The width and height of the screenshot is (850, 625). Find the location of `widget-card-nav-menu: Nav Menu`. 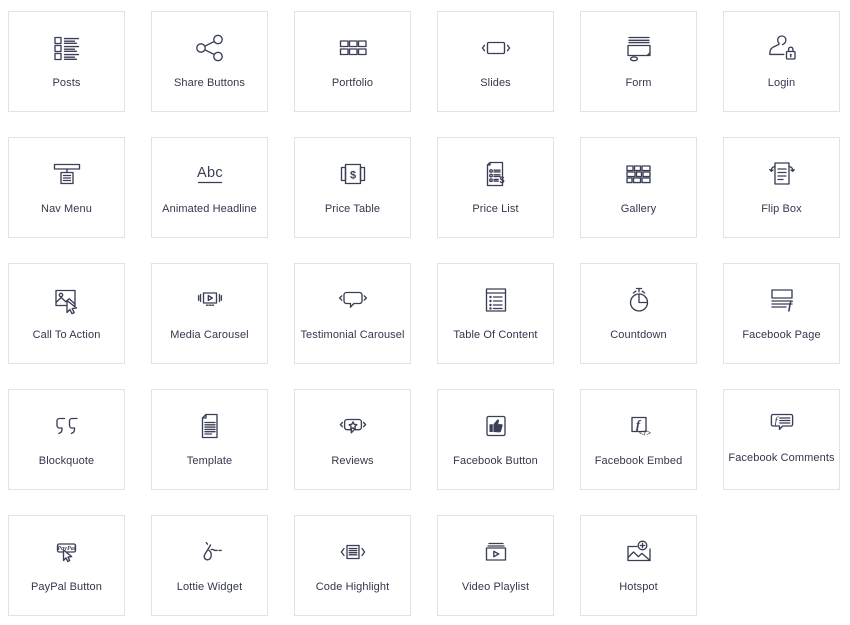

widget-card-nav-menu: Nav Menu is located at coordinates (66, 187).